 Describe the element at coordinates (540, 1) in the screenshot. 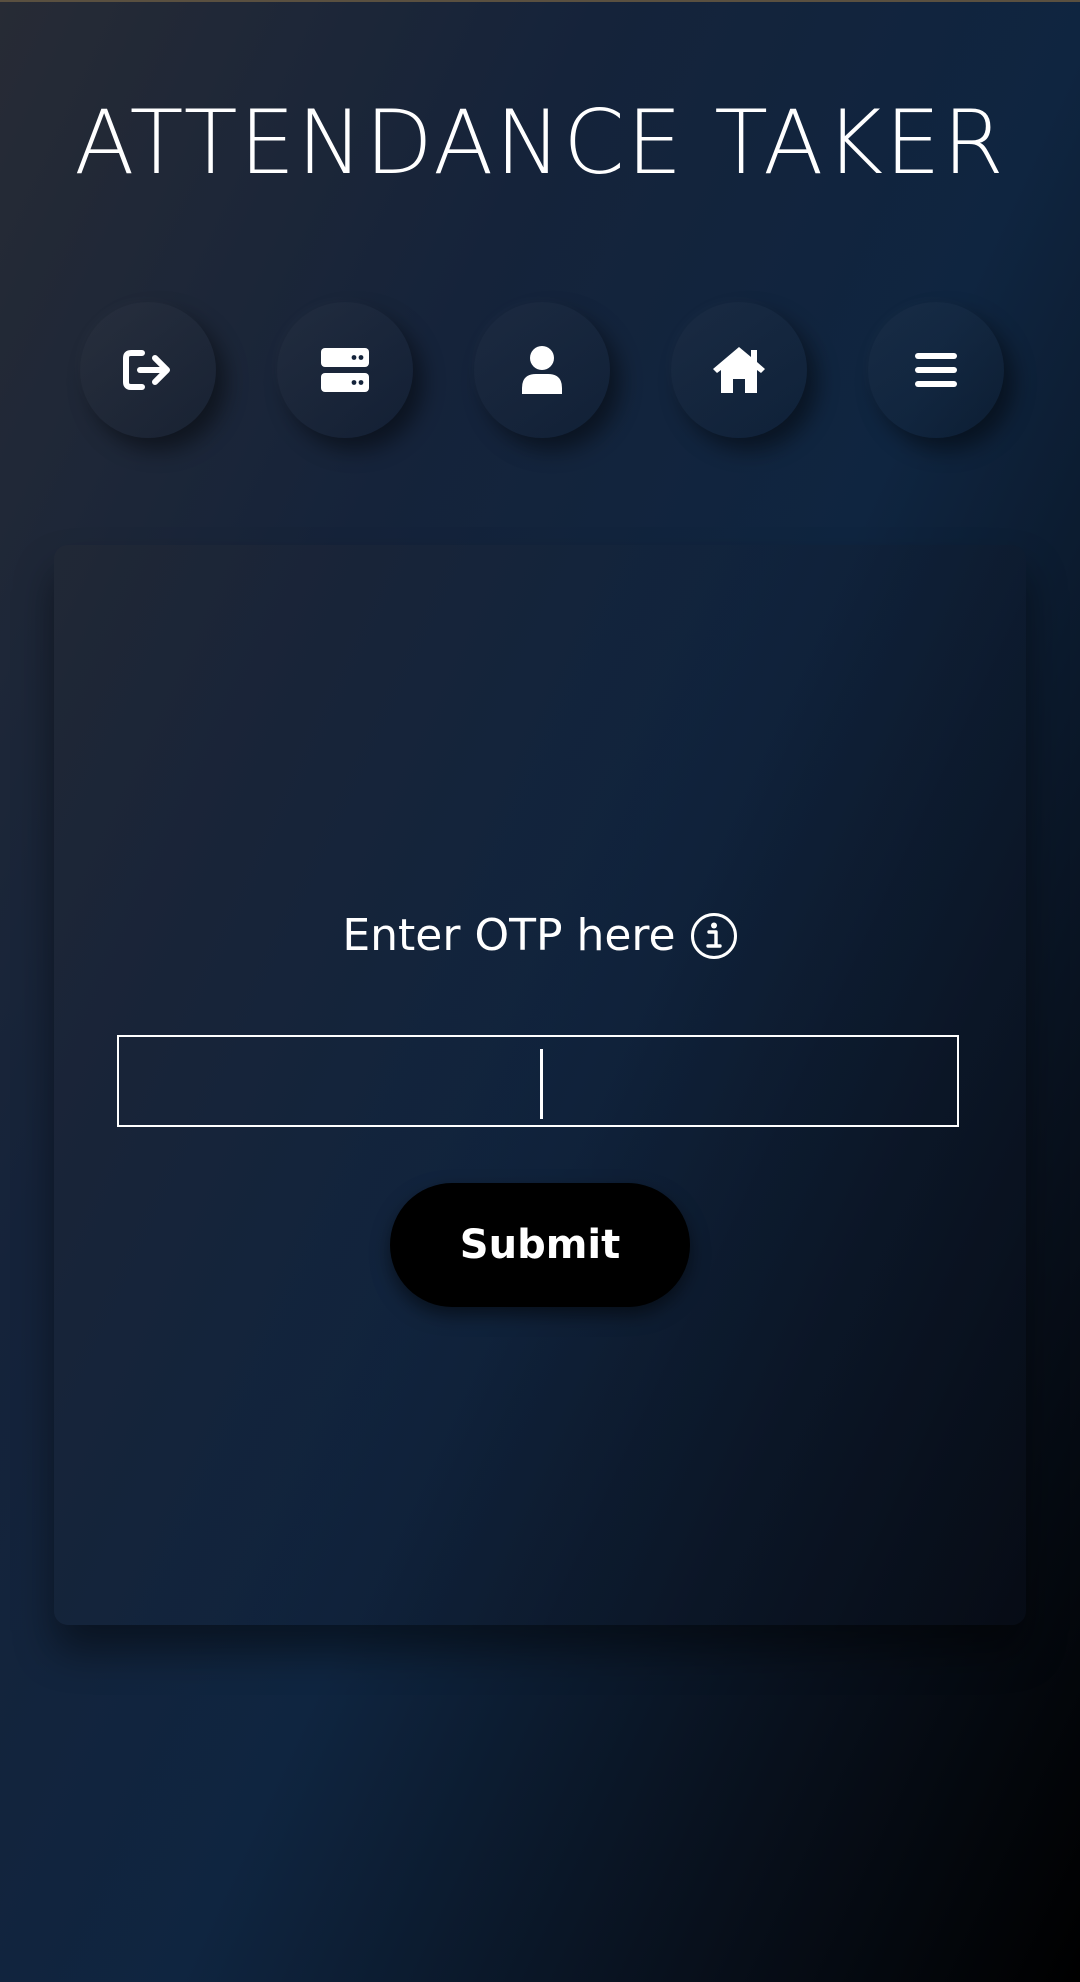

I see `window-top-edge` at that location.